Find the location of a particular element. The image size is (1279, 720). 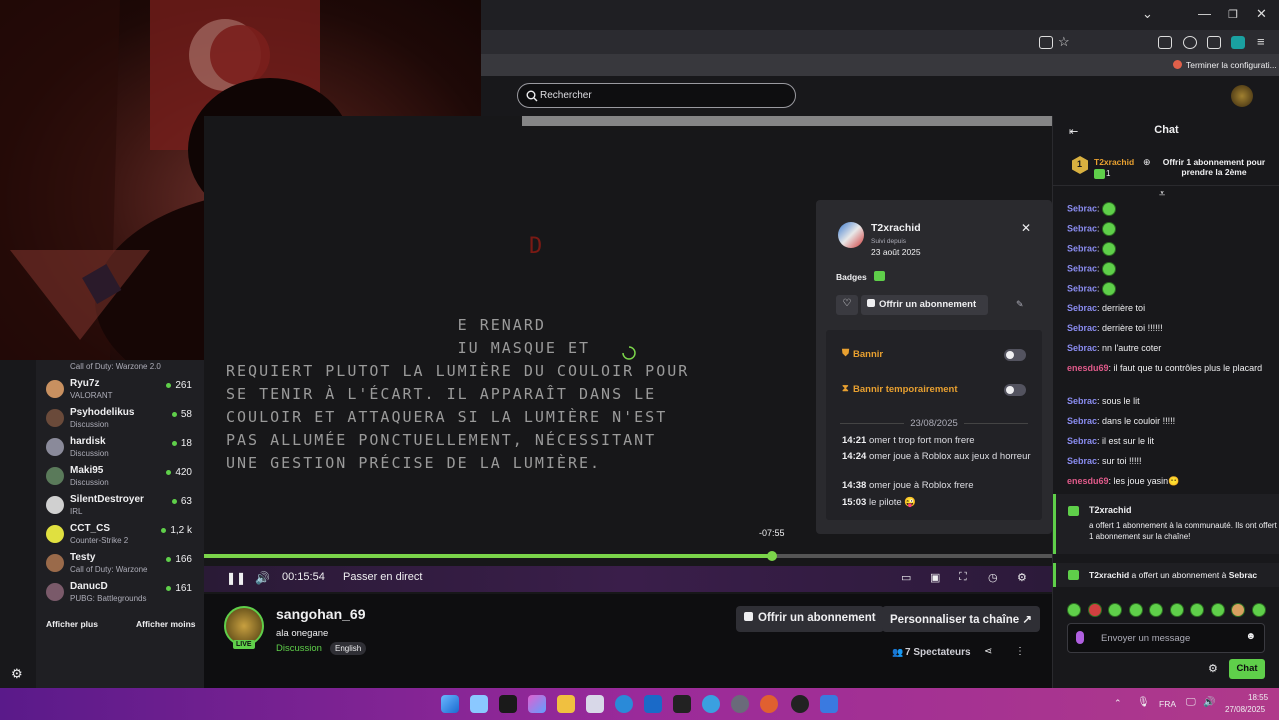

volume-icon: 🔊 is located at coordinates (262, 578).